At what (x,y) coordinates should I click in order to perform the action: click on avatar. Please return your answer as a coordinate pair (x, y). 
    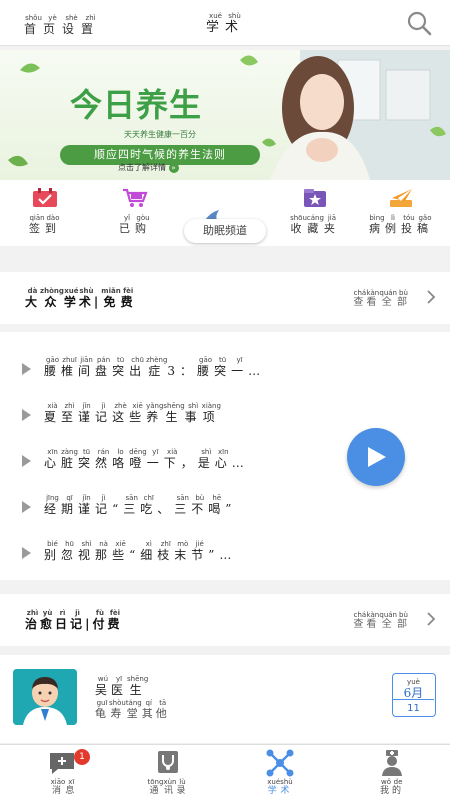
    Looking at the image, I should click on (45, 697).